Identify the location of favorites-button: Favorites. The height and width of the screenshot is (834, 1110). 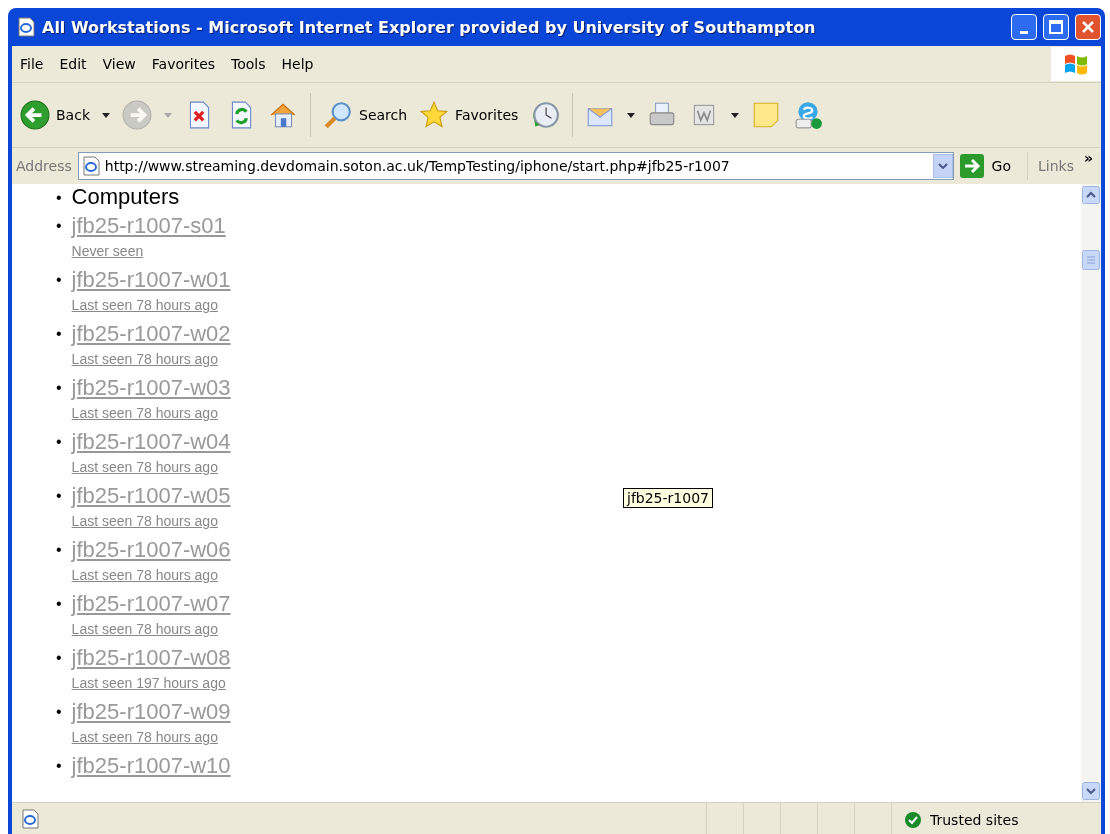
(469, 115).